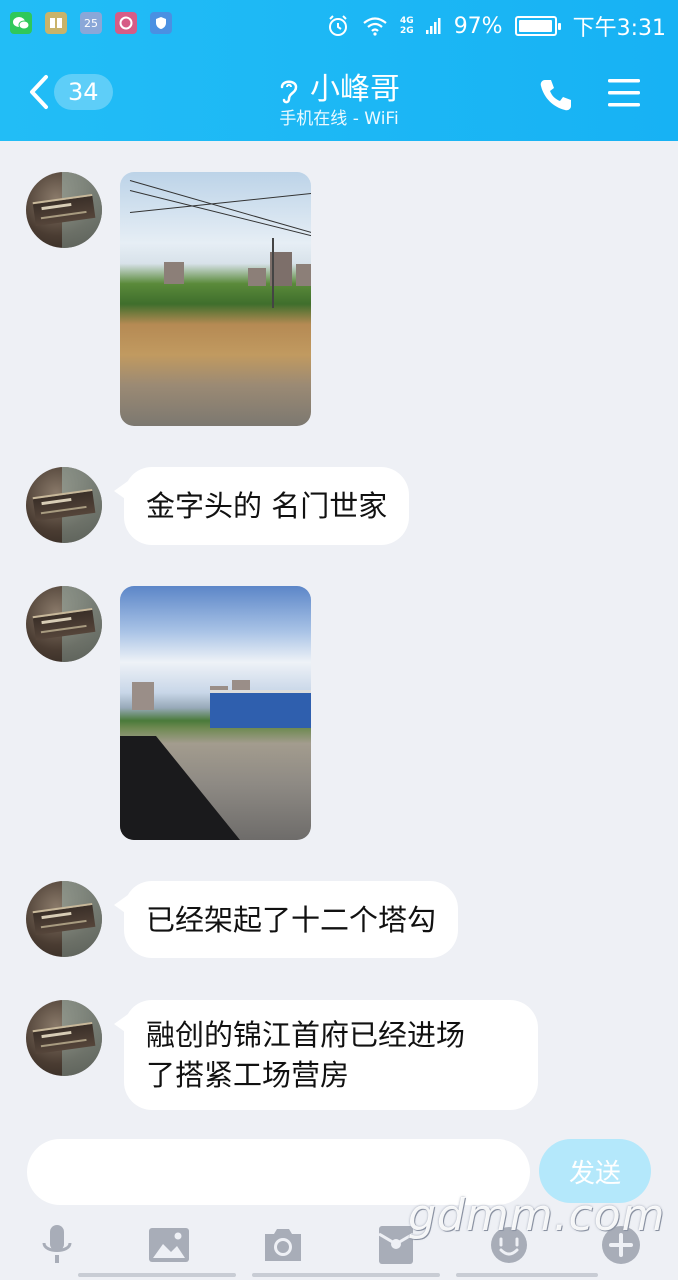 This screenshot has height=1280, width=678. Describe the element at coordinates (126, 23) in the screenshot. I see `record-app-icon` at that location.